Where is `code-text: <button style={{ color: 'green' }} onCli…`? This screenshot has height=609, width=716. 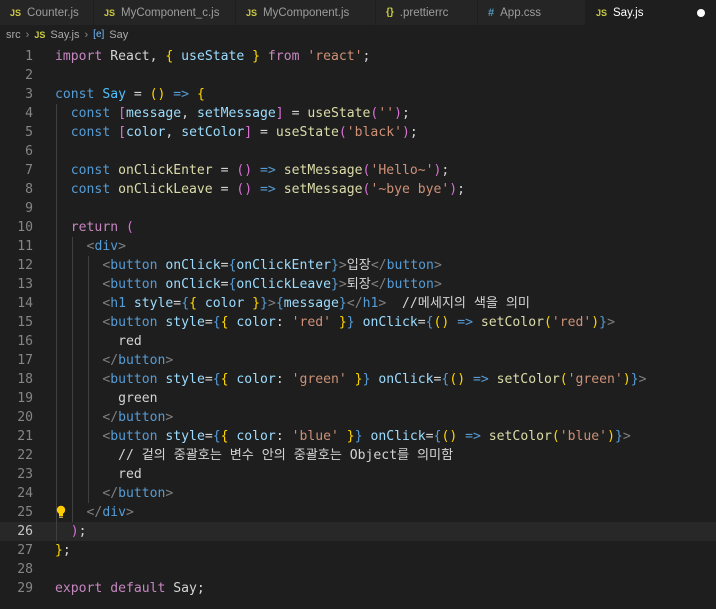
code-text: <button style={{ color: 'green' }} onCli… is located at coordinates (350, 379).